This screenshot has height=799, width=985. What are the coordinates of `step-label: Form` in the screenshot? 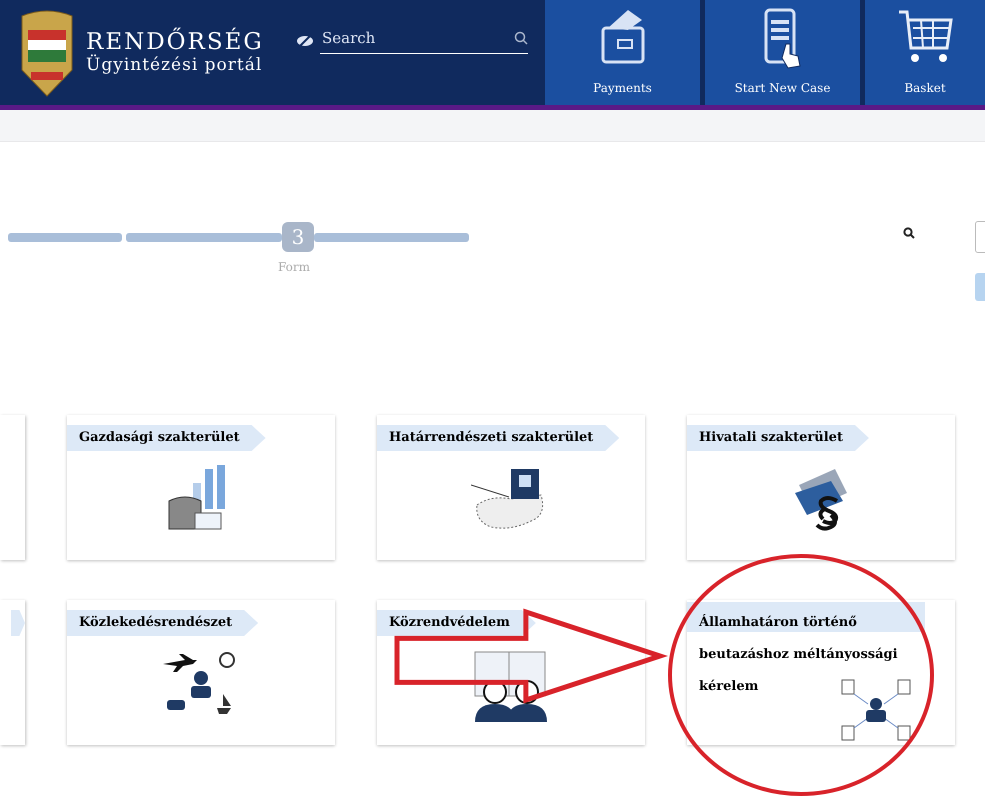 It's located at (295, 267).